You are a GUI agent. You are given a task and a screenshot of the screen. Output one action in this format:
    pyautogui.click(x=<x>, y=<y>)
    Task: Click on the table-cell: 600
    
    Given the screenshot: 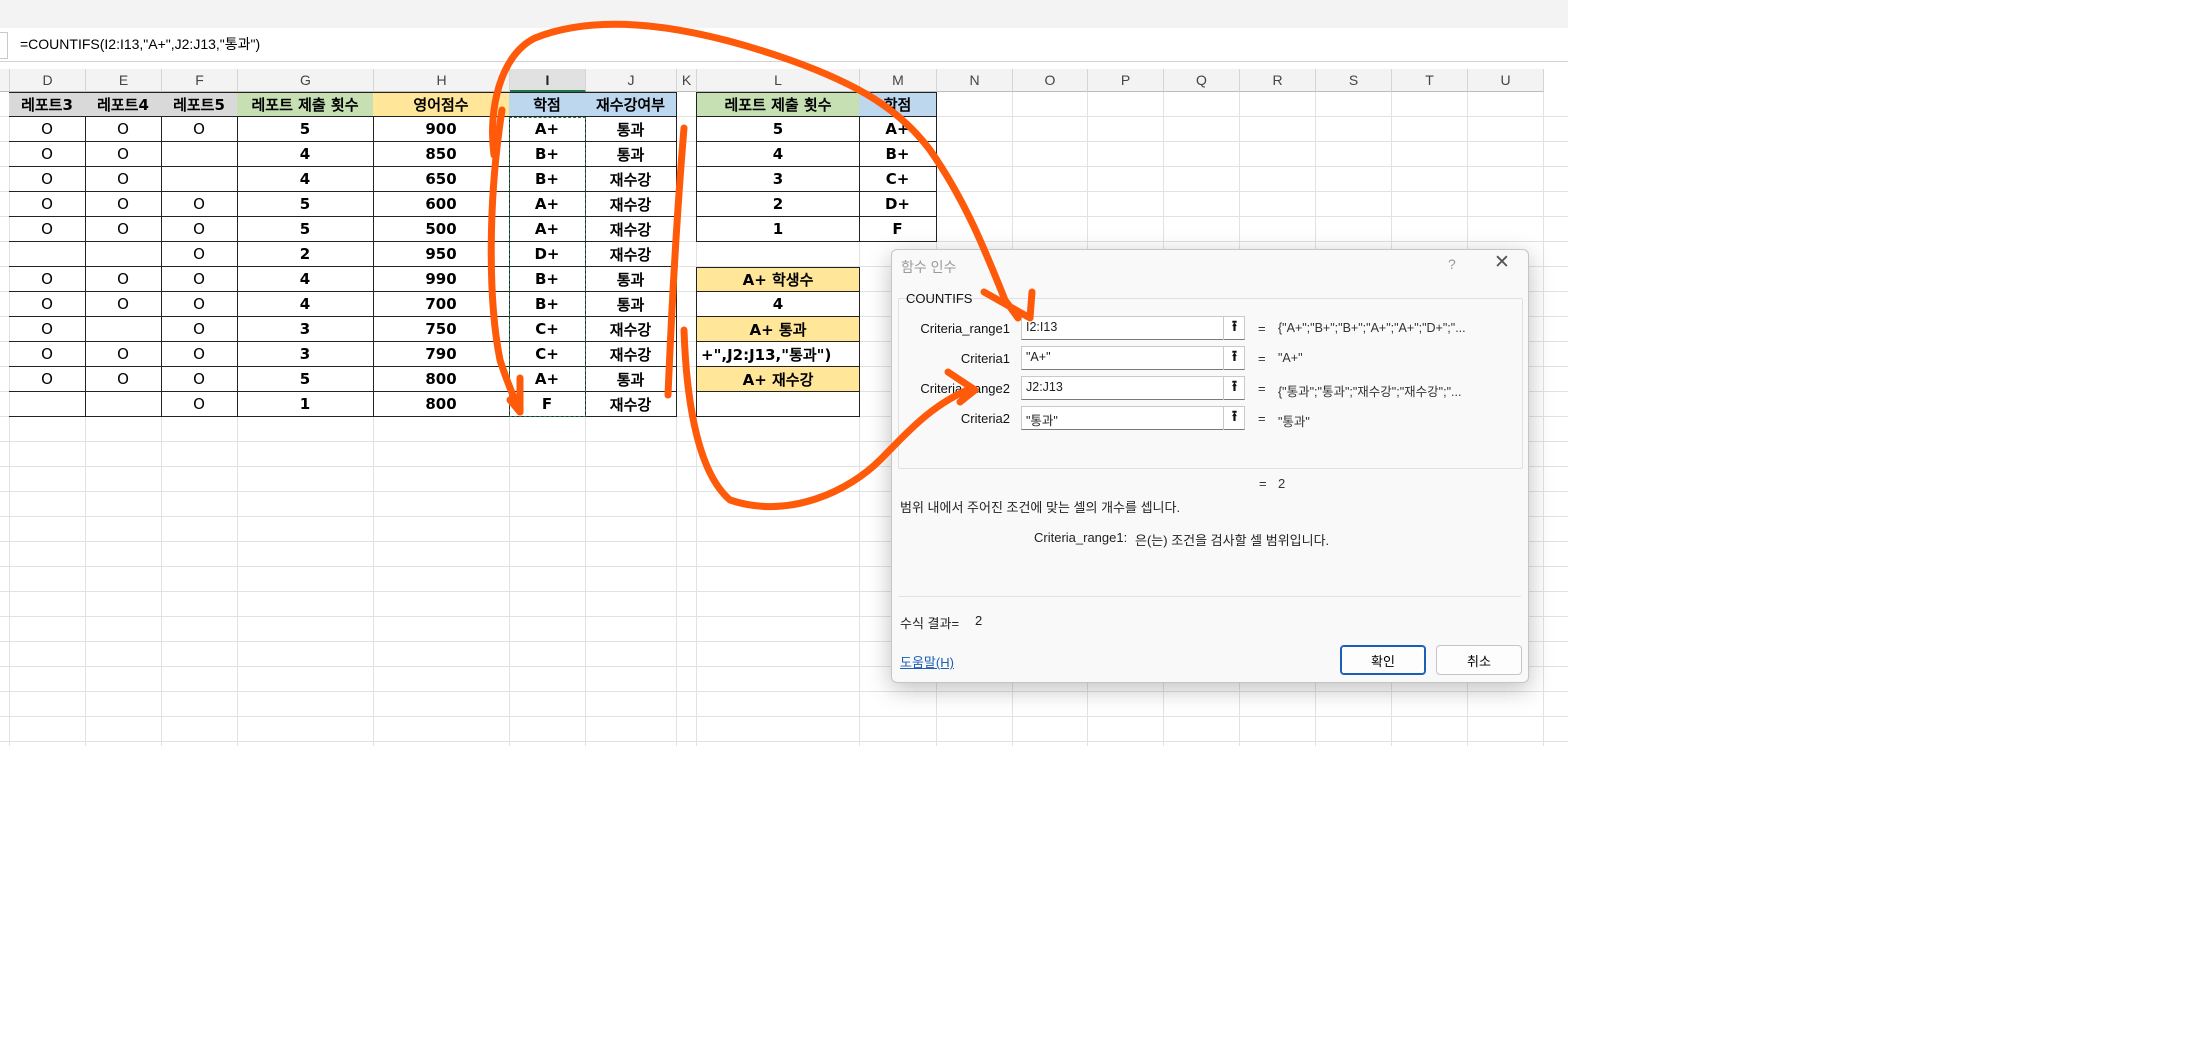 What is the action you would take?
    pyautogui.click(x=441, y=204)
    